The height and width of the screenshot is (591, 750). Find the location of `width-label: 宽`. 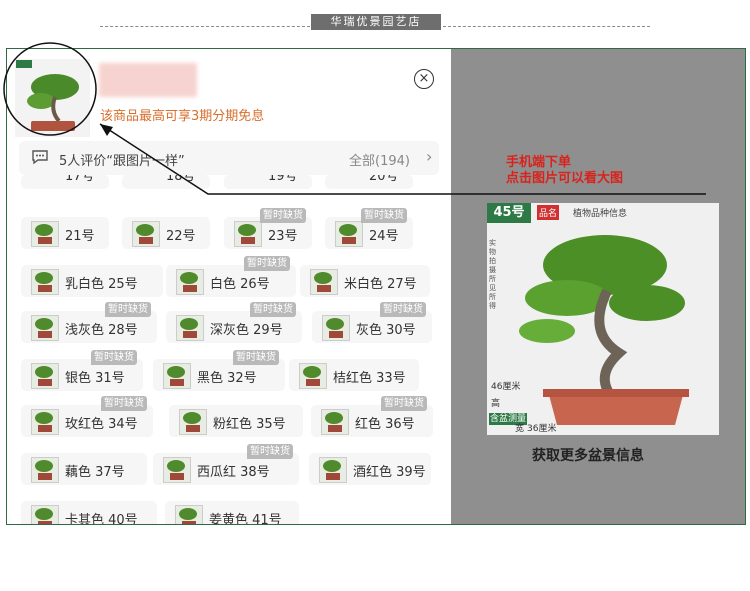

width-label: 宽 is located at coordinates (520, 429).